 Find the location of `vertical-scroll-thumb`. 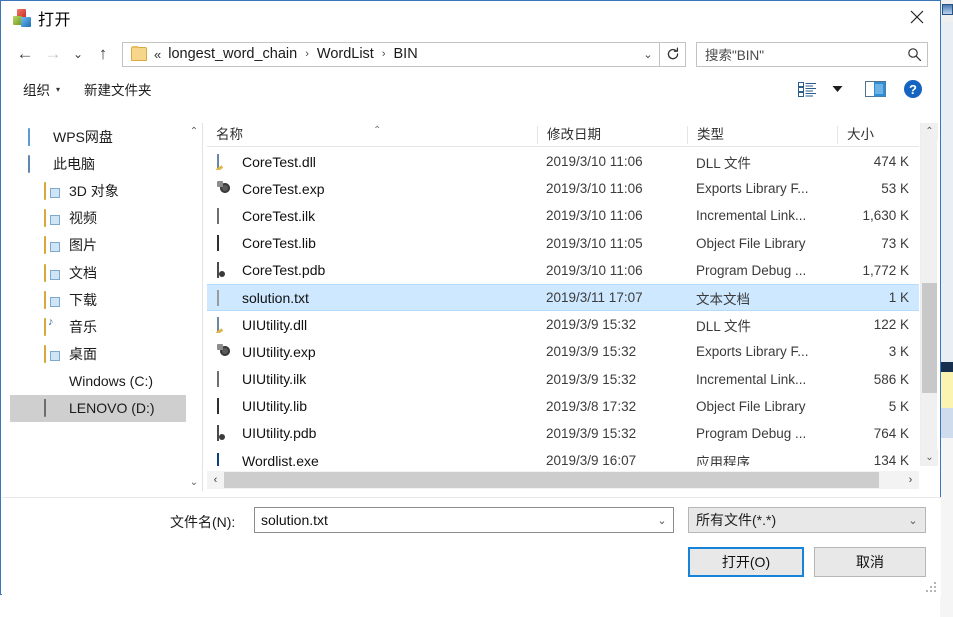

vertical-scroll-thumb is located at coordinates (929, 338).